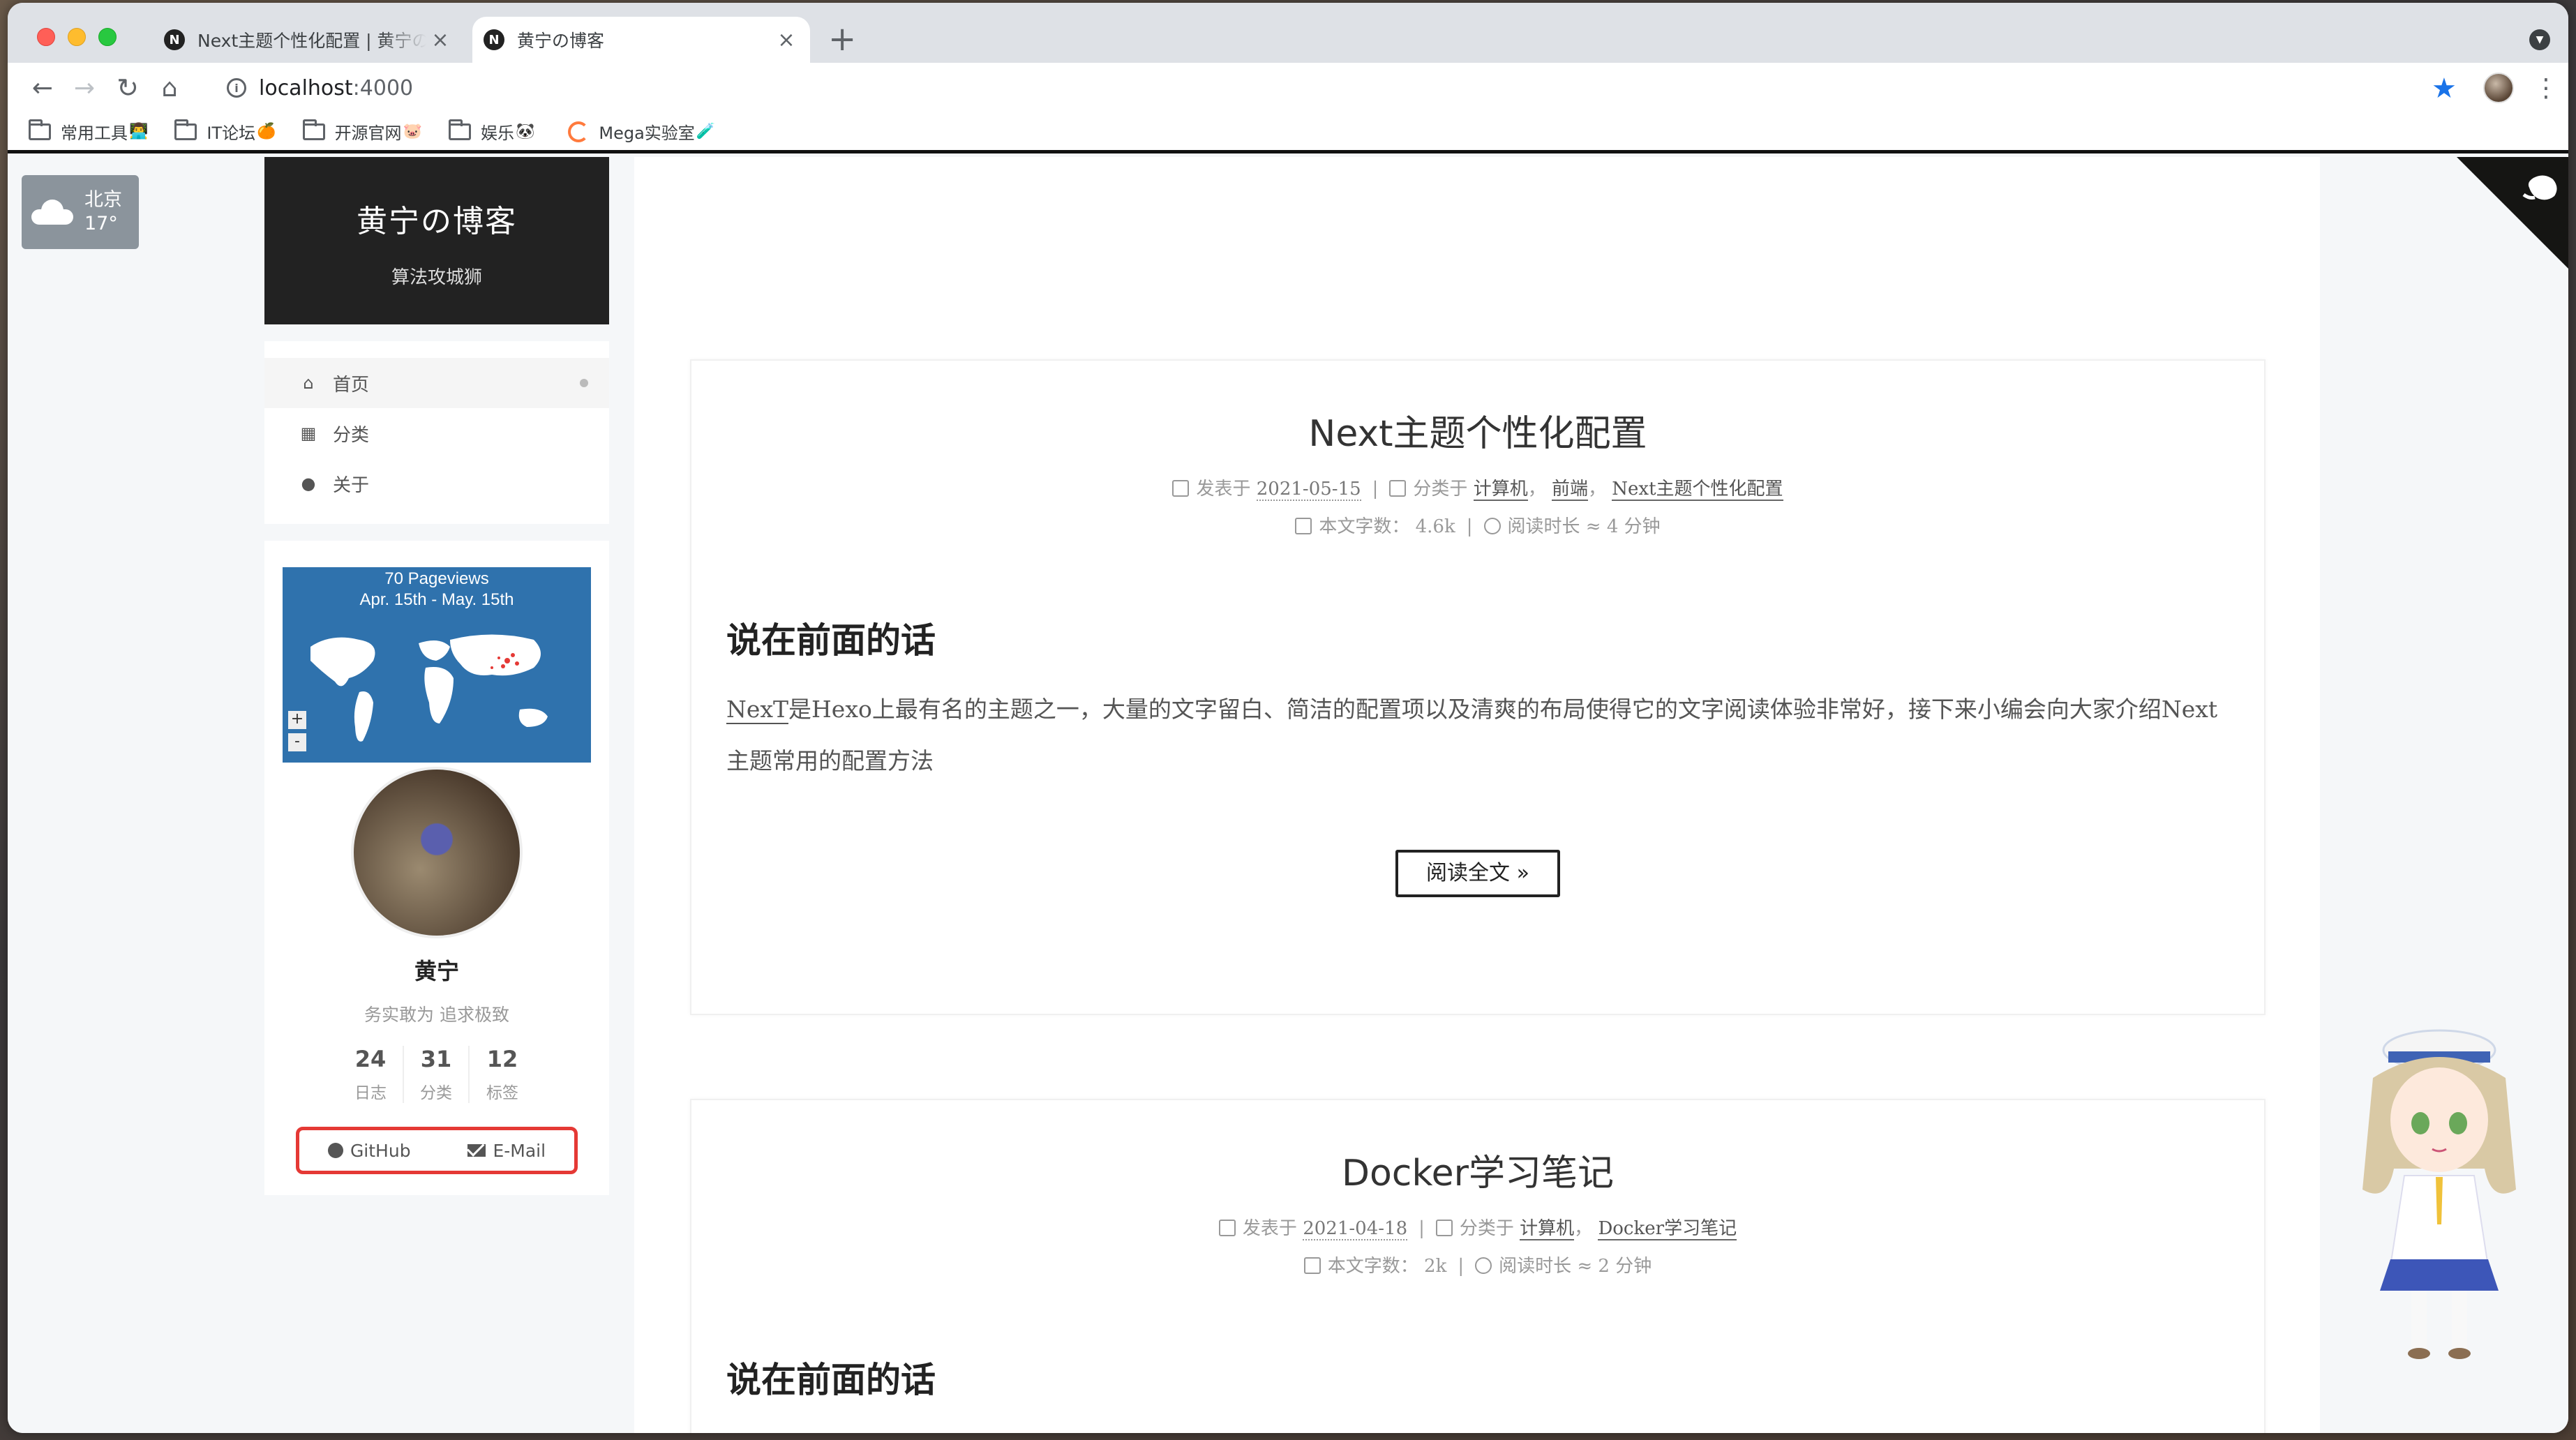 This screenshot has height=1440, width=2576. I want to click on bookmarks-bar: 常用工具 👨‍💻 IT论坛 🍊 开源官网 🐷 娱乐 🐼 Mega实验室 🧪, so click(1288, 133).